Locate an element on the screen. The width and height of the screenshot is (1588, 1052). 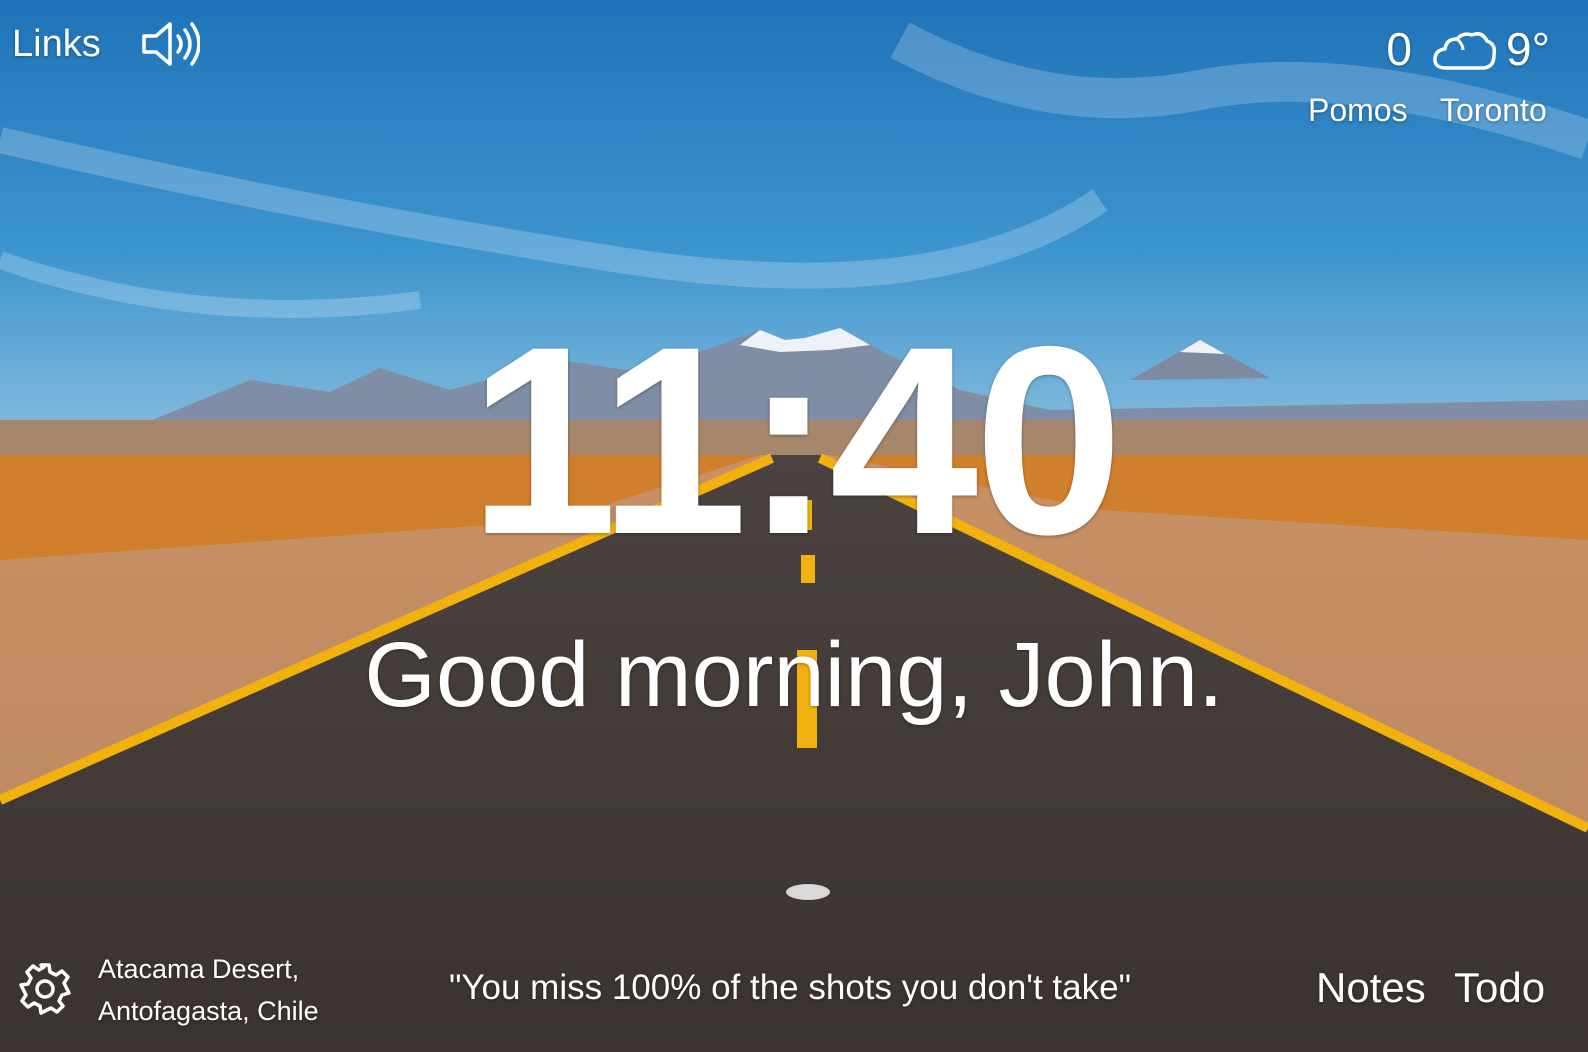
clock-time: 11:40 is located at coordinates (796, 440).